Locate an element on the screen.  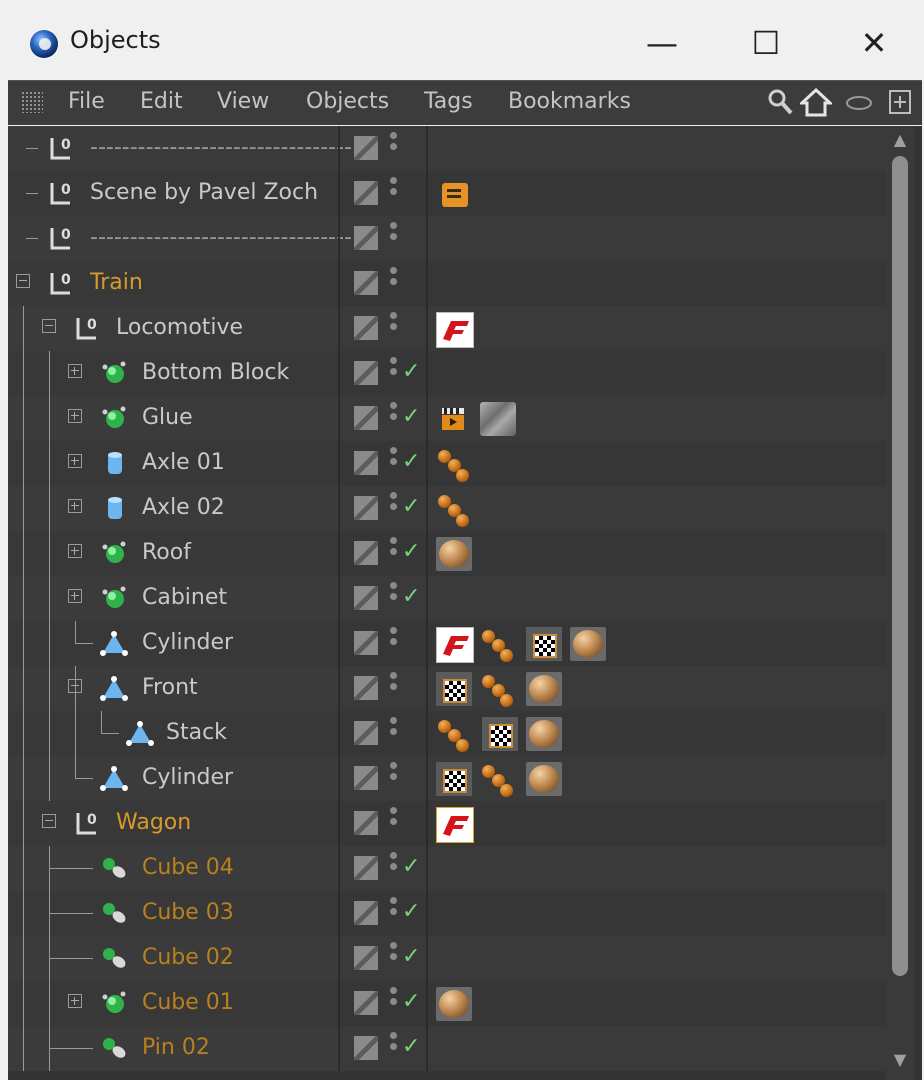
tree-row: Glue ✓ is located at coordinates (448, 418).